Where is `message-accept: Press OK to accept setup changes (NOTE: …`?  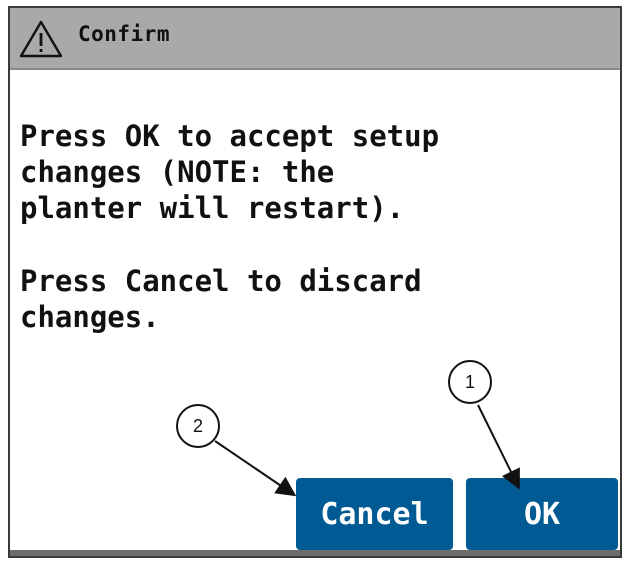 message-accept: Press OK to accept setup changes (NOTE: … is located at coordinates (230, 172).